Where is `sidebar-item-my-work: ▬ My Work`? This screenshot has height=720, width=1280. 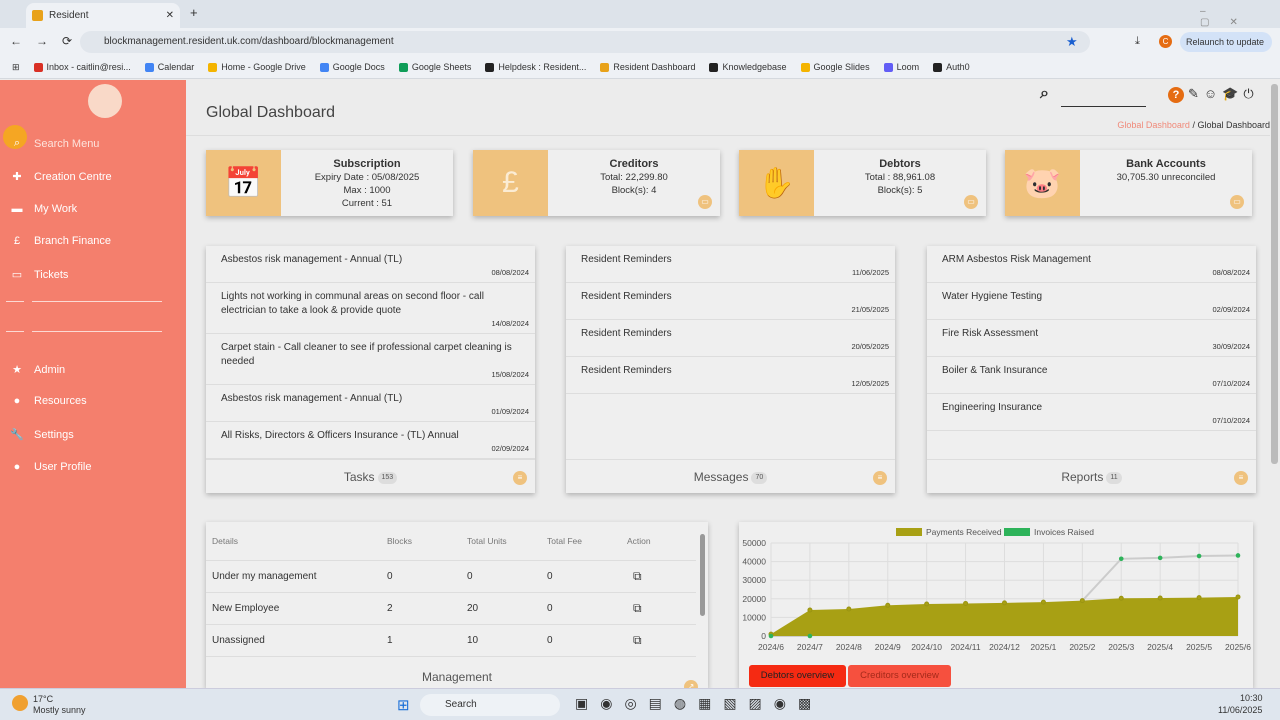
sidebar-item-my-work: ▬ My Work is located at coordinates (93, 209).